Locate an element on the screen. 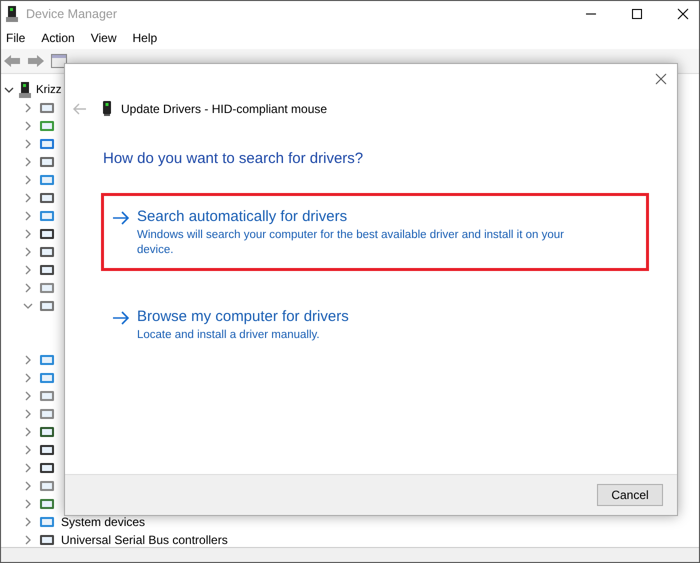 Image resolution: width=700 pixels, height=563 pixels. tree-item: Krizz is located at coordinates (49, 90).